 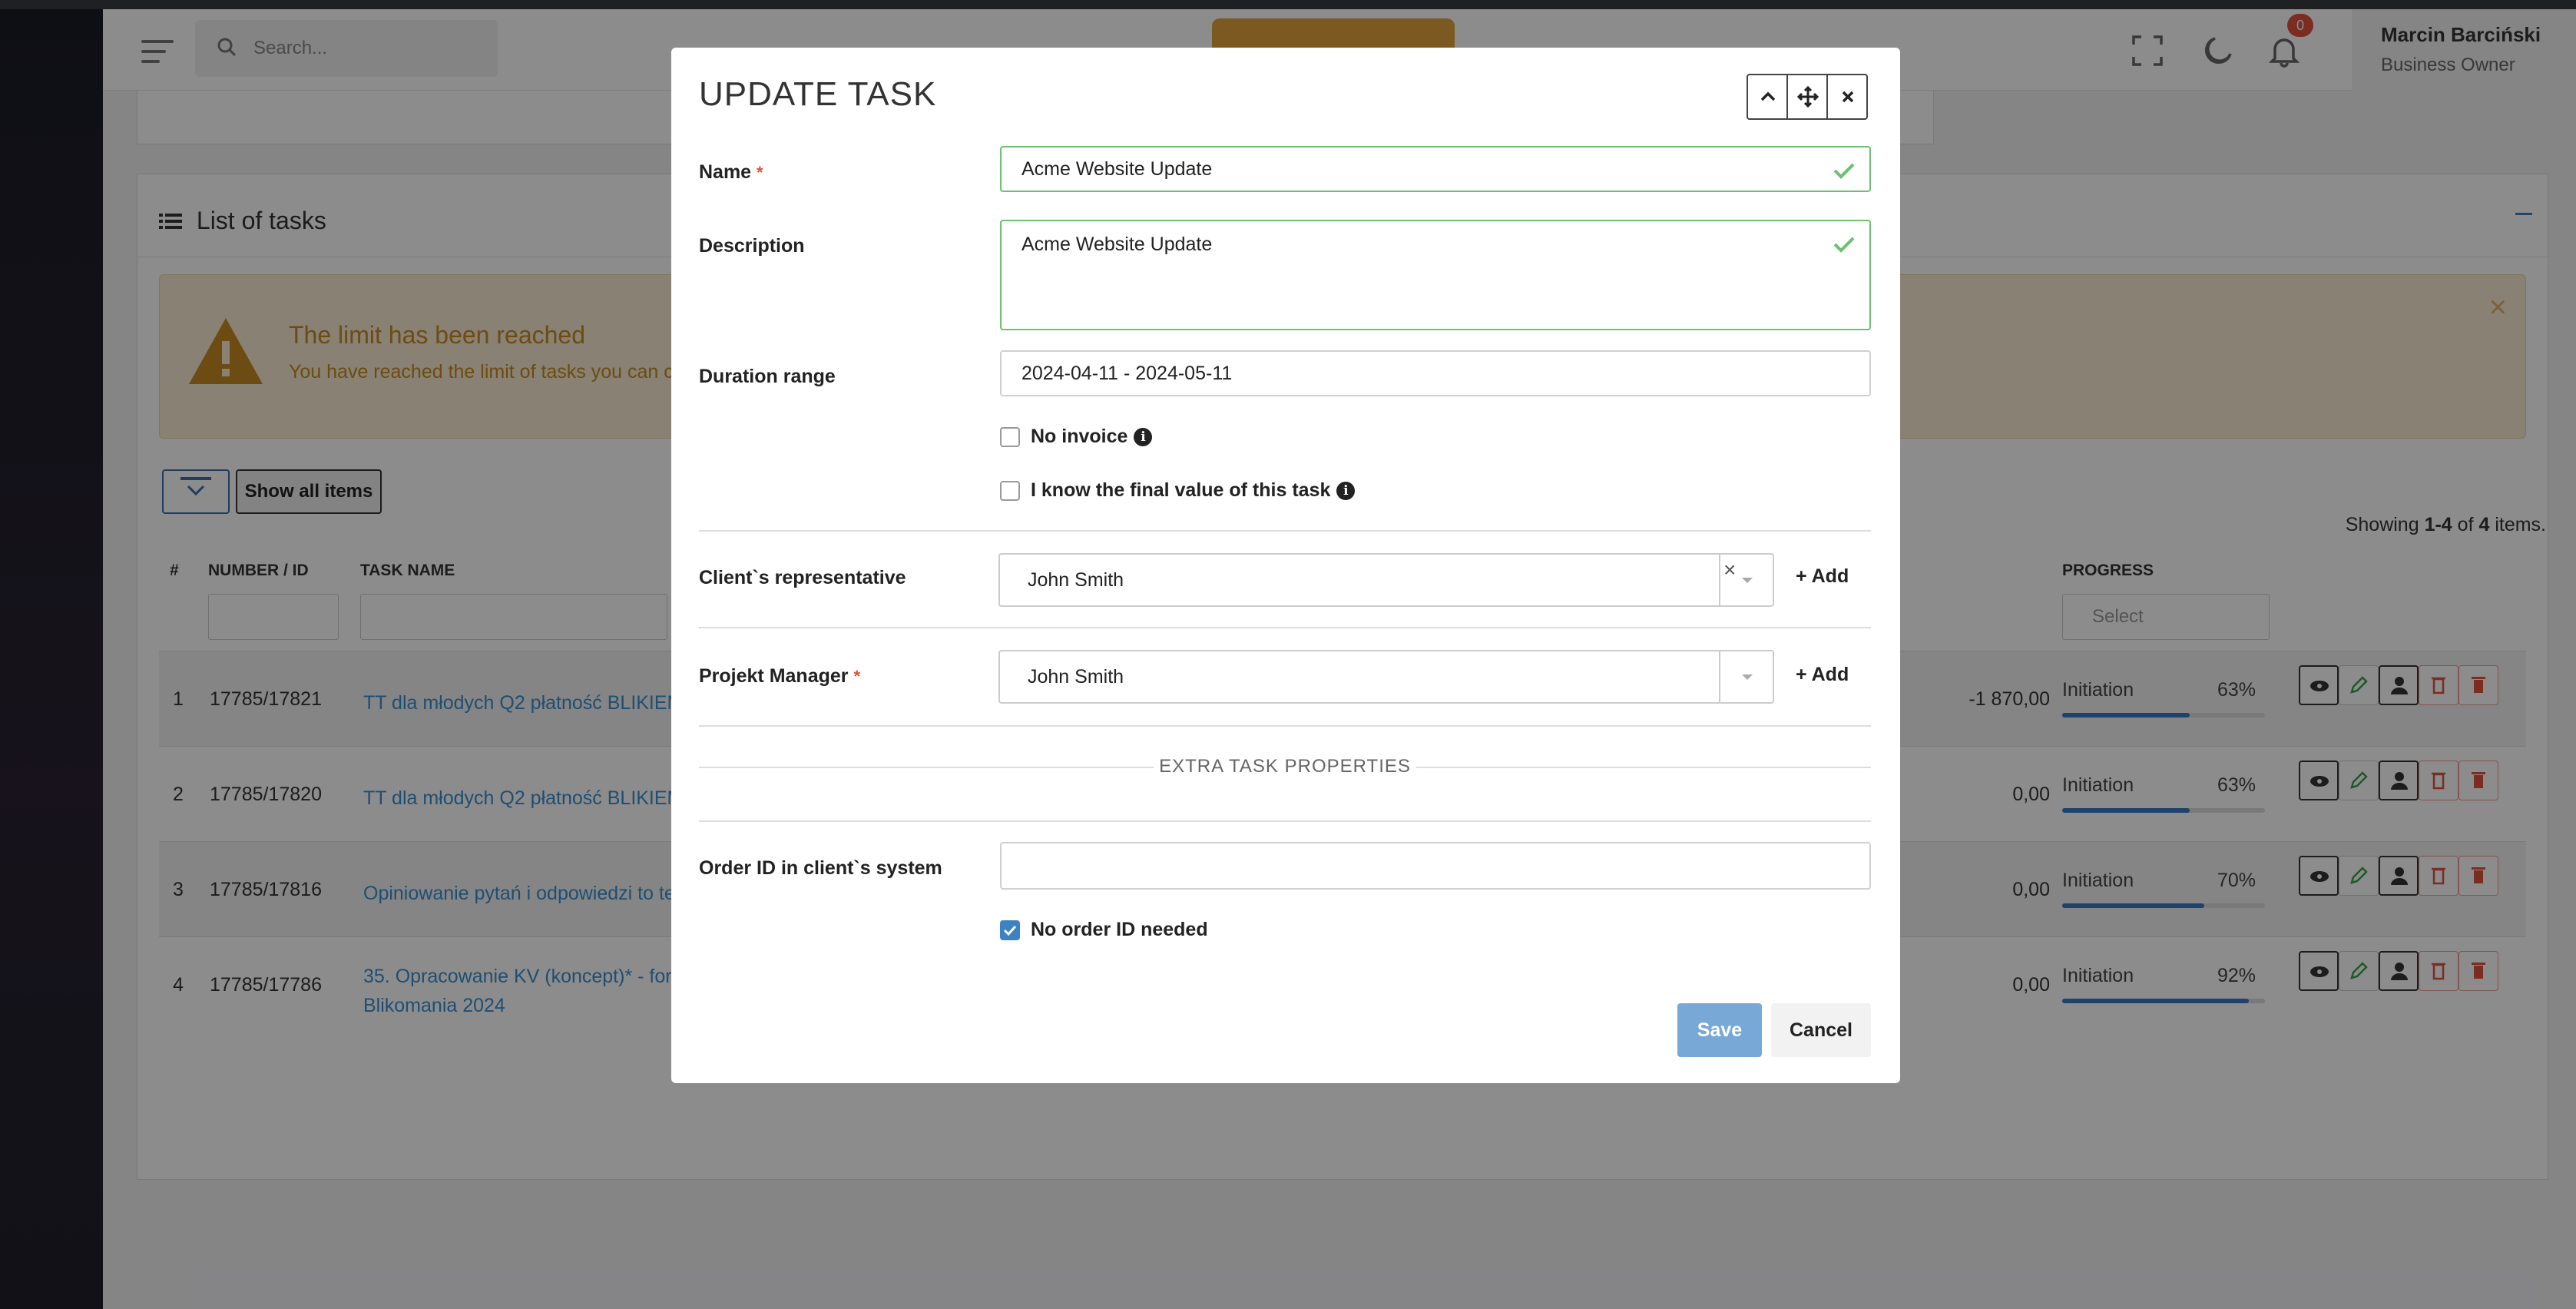 What do you see at coordinates (1719, 1030) in the screenshot?
I see `save-button: Save` at bounding box center [1719, 1030].